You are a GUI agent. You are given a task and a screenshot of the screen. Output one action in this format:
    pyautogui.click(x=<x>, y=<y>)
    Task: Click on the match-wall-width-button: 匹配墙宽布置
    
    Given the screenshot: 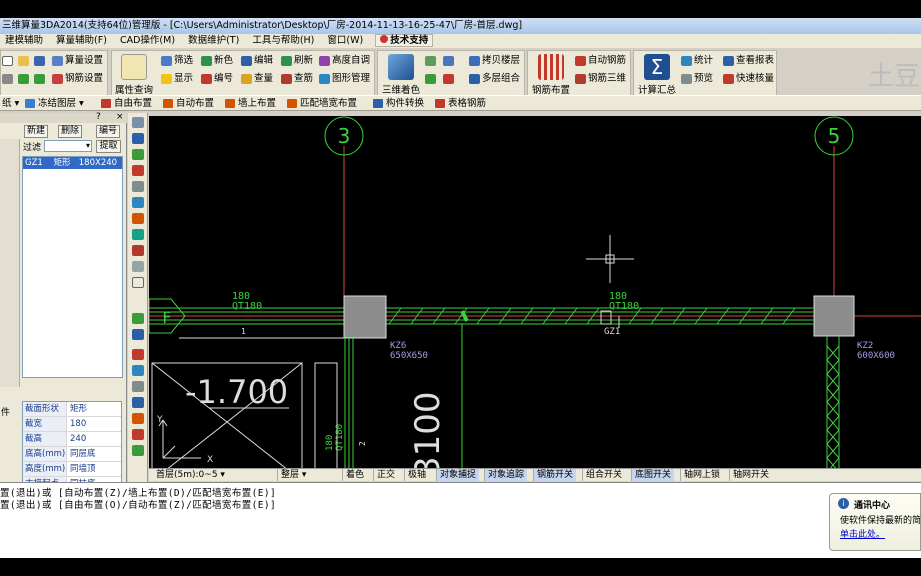 What is the action you would take?
    pyautogui.click(x=321, y=103)
    